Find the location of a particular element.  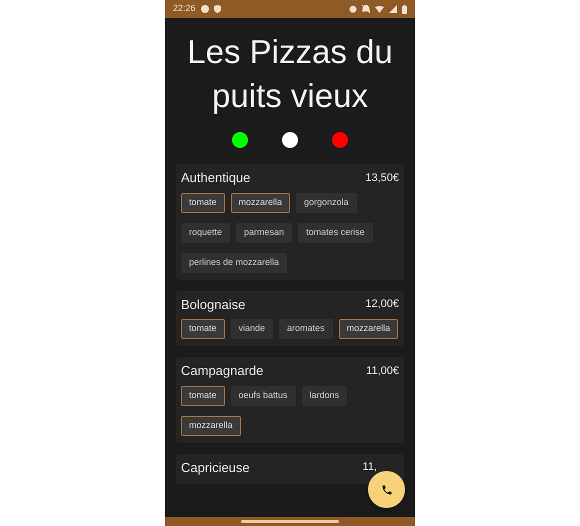

shield-icon is located at coordinates (217, 9).